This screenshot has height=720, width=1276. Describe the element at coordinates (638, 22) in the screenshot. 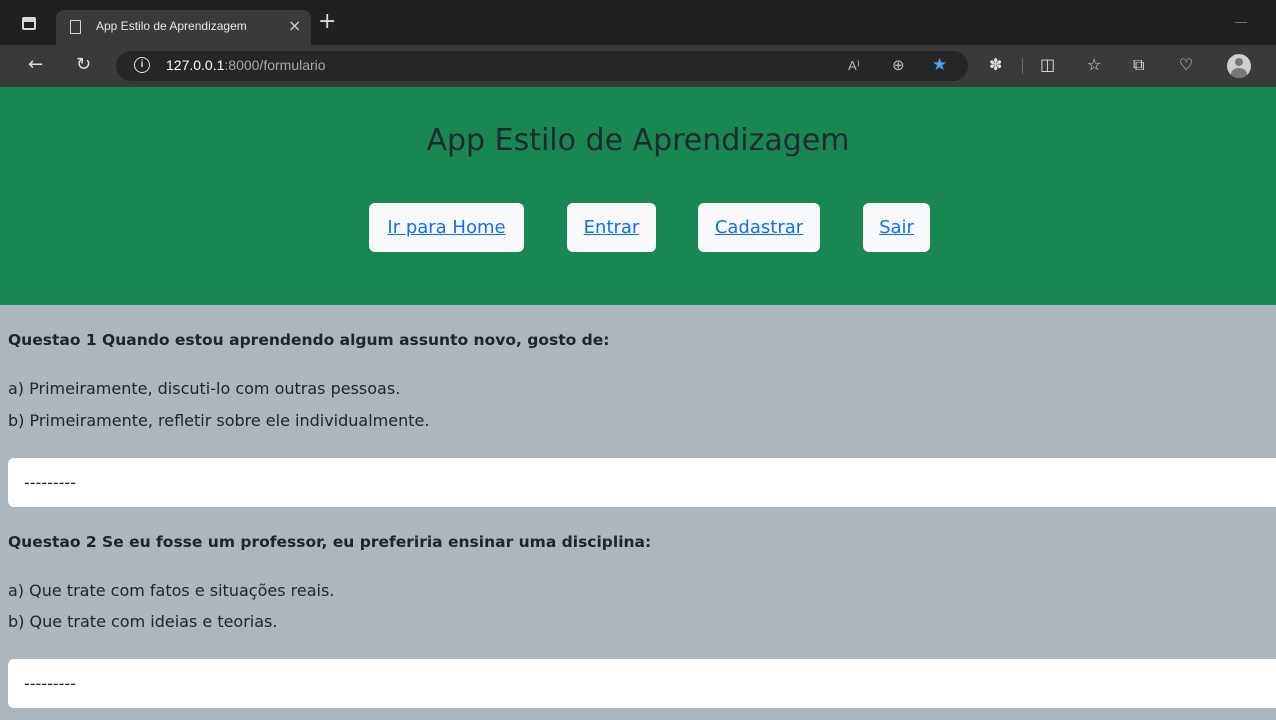

I see `browser-tab-bar: App Estilo de Aprendizagem × +` at that location.